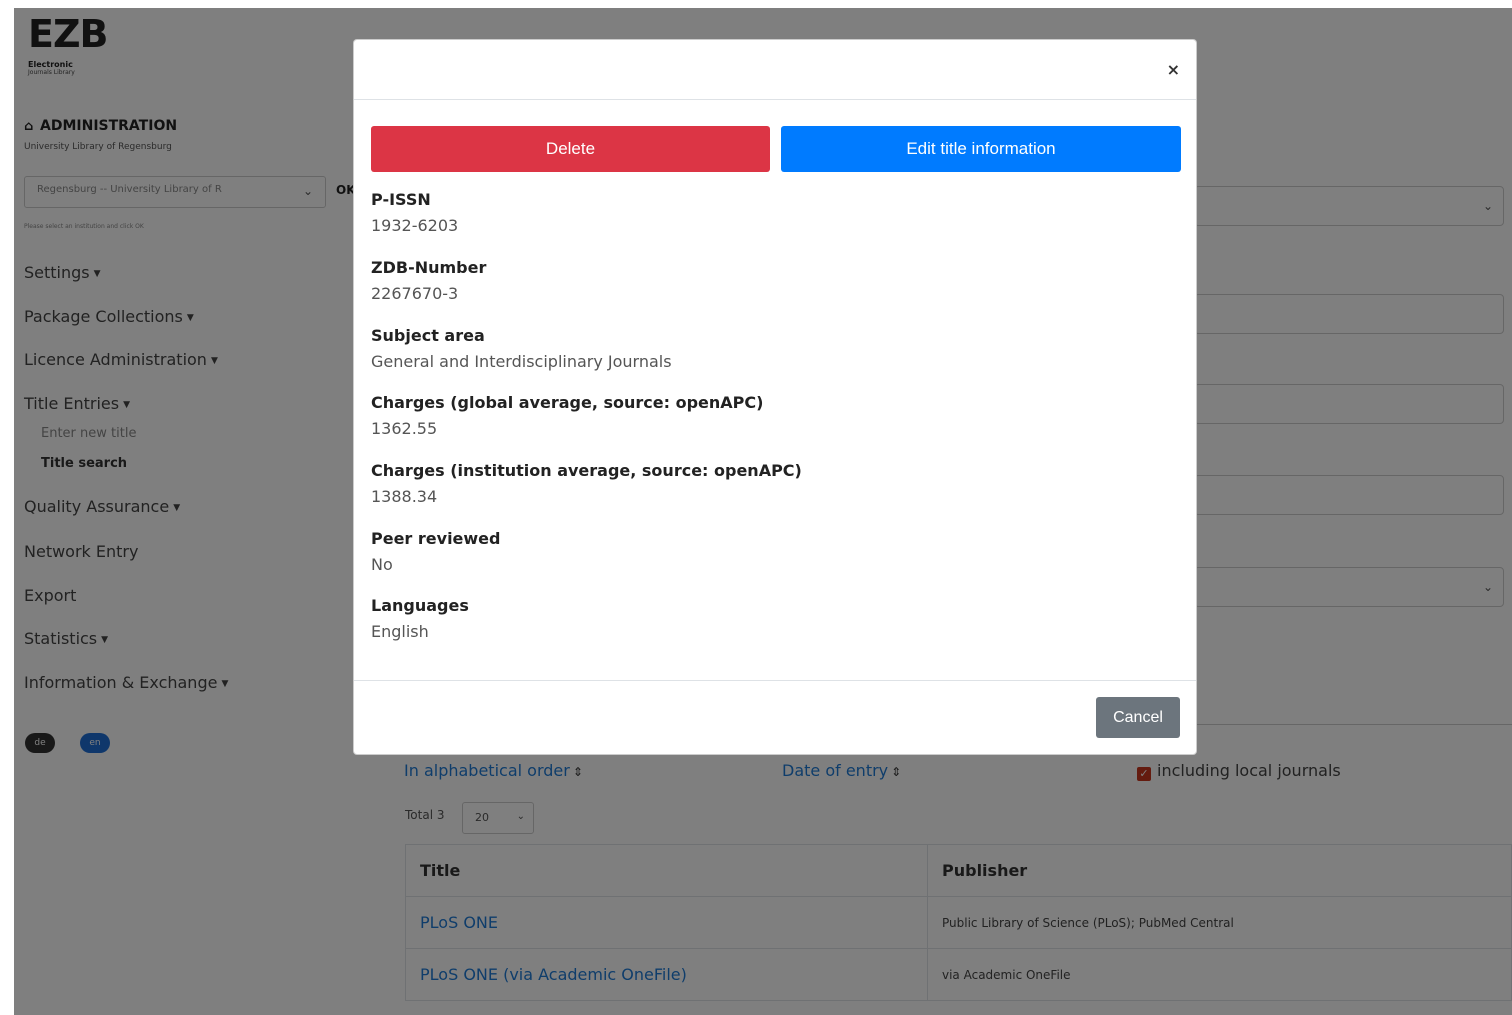  Describe the element at coordinates (570, 149) in the screenshot. I see `delete-button: Delete` at that location.